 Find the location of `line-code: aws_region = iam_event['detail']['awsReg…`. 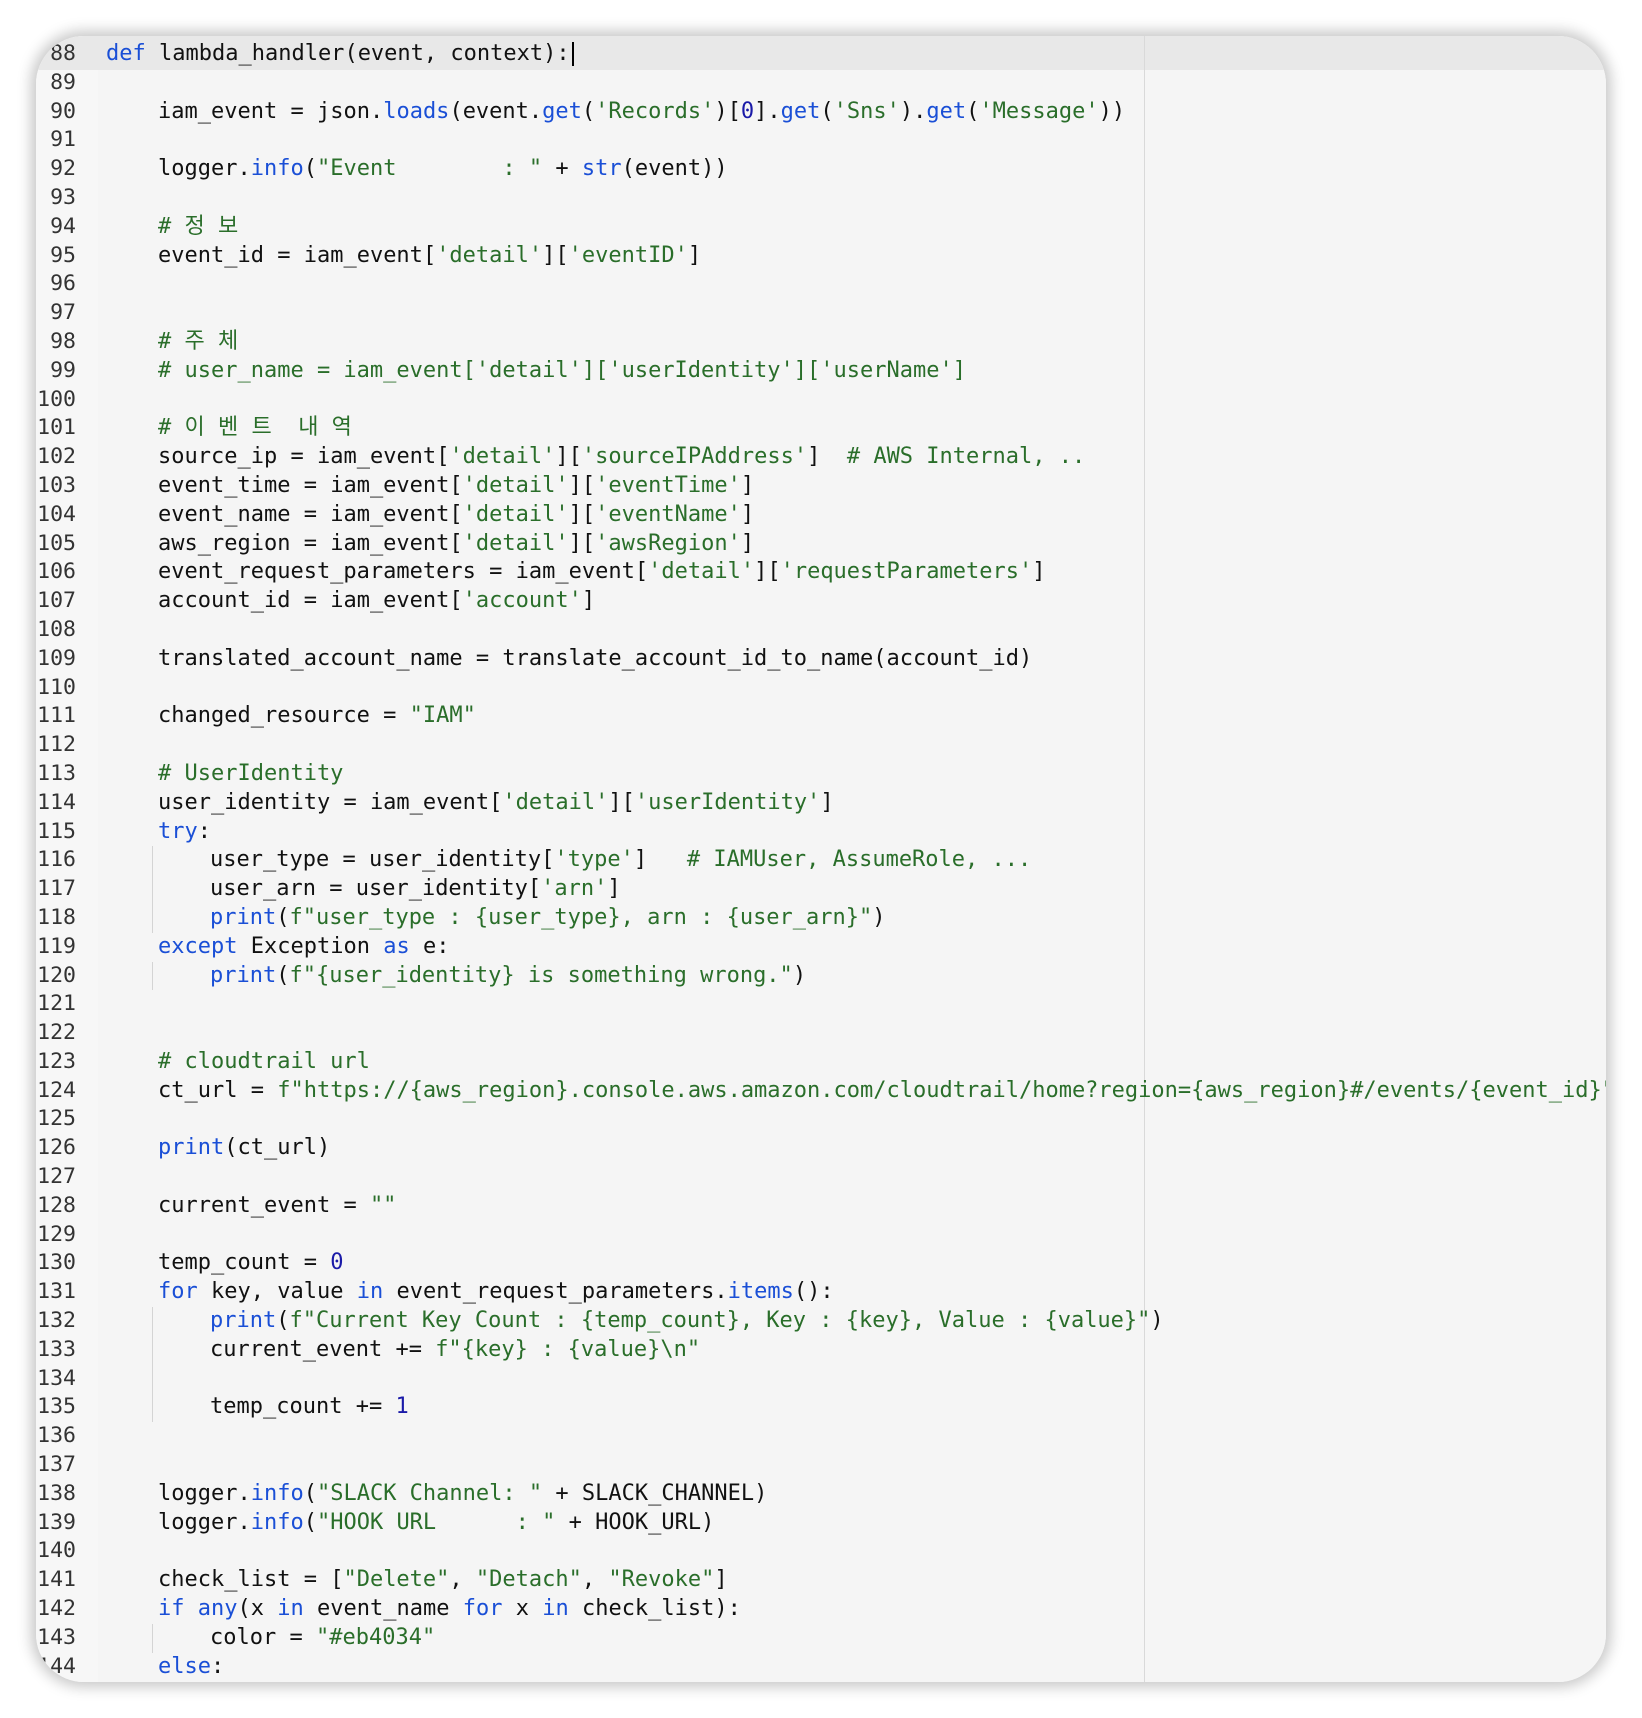

line-code: aws_region = iam_event['detail']['awsReg… is located at coordinates (456, 544).